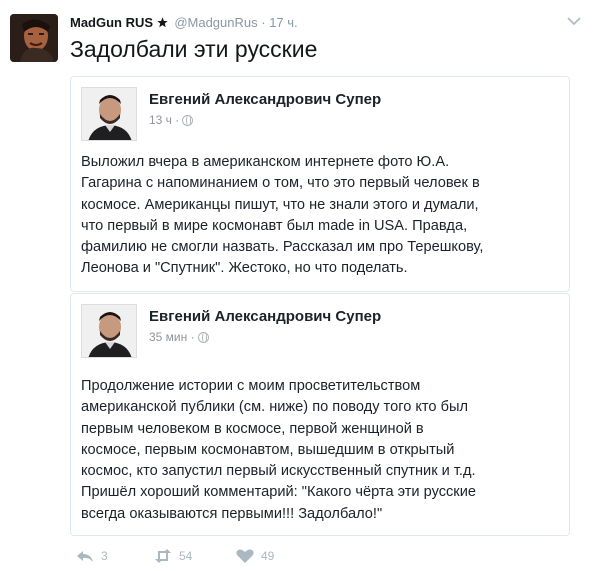  I want to click on retweet-button: 54, so click(194, 556).